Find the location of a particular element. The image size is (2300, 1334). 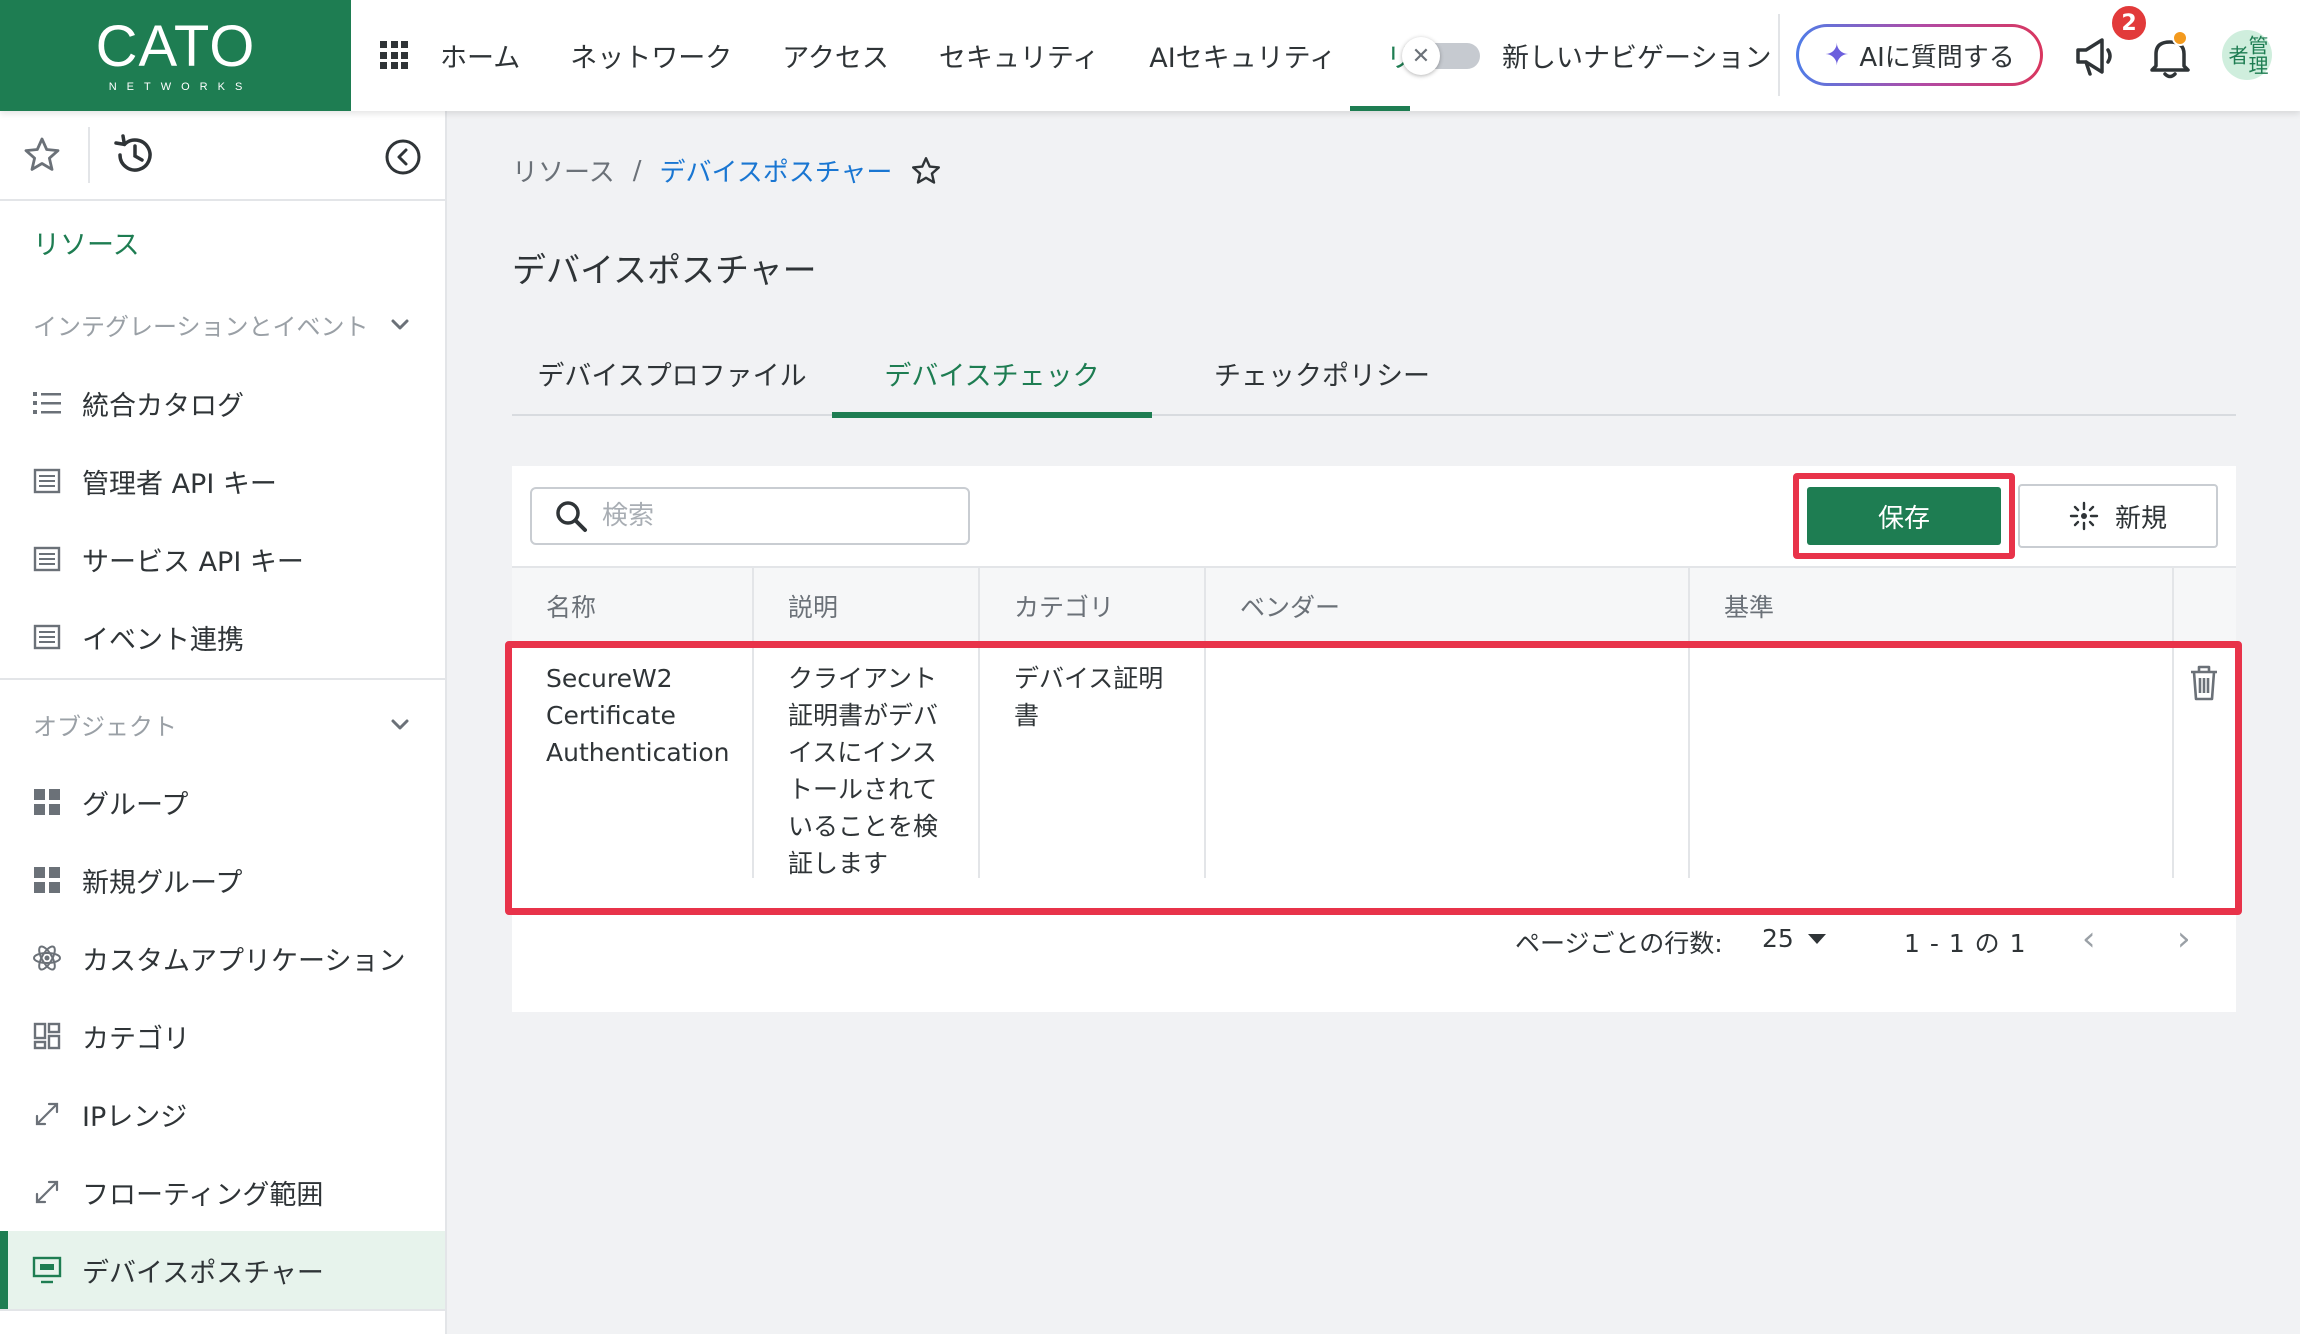

sidebar-item-custom-applications: カスタムアプリケーション is located at coordinates (222, 958).